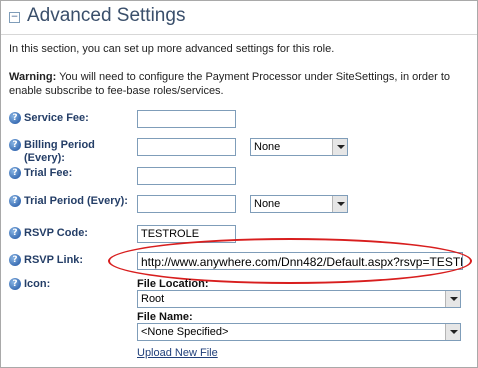  Describe the element at coordinates (33, 77) in the screenshot. I see `warning-label: Warning:` at that location.